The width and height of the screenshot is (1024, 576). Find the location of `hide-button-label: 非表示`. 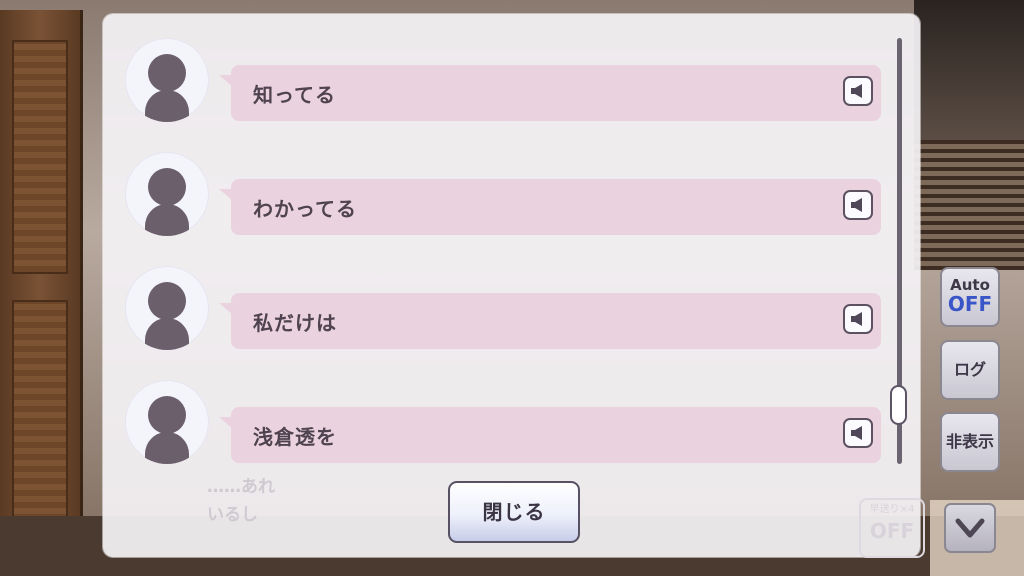

hide-button-label: 非表示 is located at coordinates (969, 441).